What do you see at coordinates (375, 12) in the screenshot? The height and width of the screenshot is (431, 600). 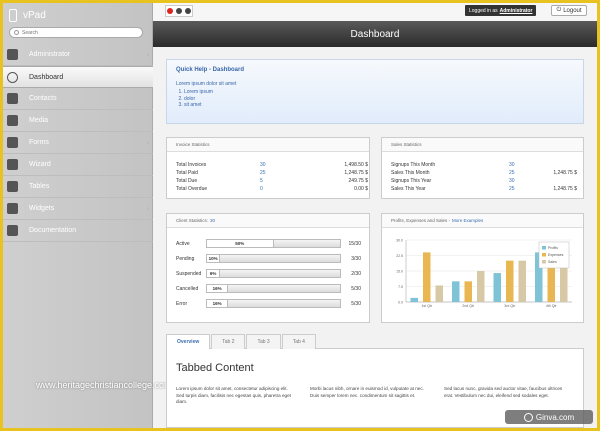 I see `topbar: Logged in as Administrator ⏻ Logout` at bounding box center [375, 12].